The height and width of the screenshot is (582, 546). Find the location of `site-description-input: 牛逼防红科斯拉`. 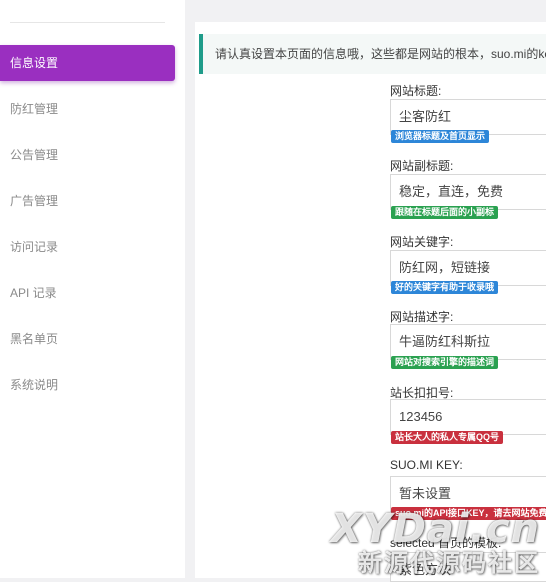

site-description-input: 牛逼防红科斯拉 is located at coordinates (468, 342).